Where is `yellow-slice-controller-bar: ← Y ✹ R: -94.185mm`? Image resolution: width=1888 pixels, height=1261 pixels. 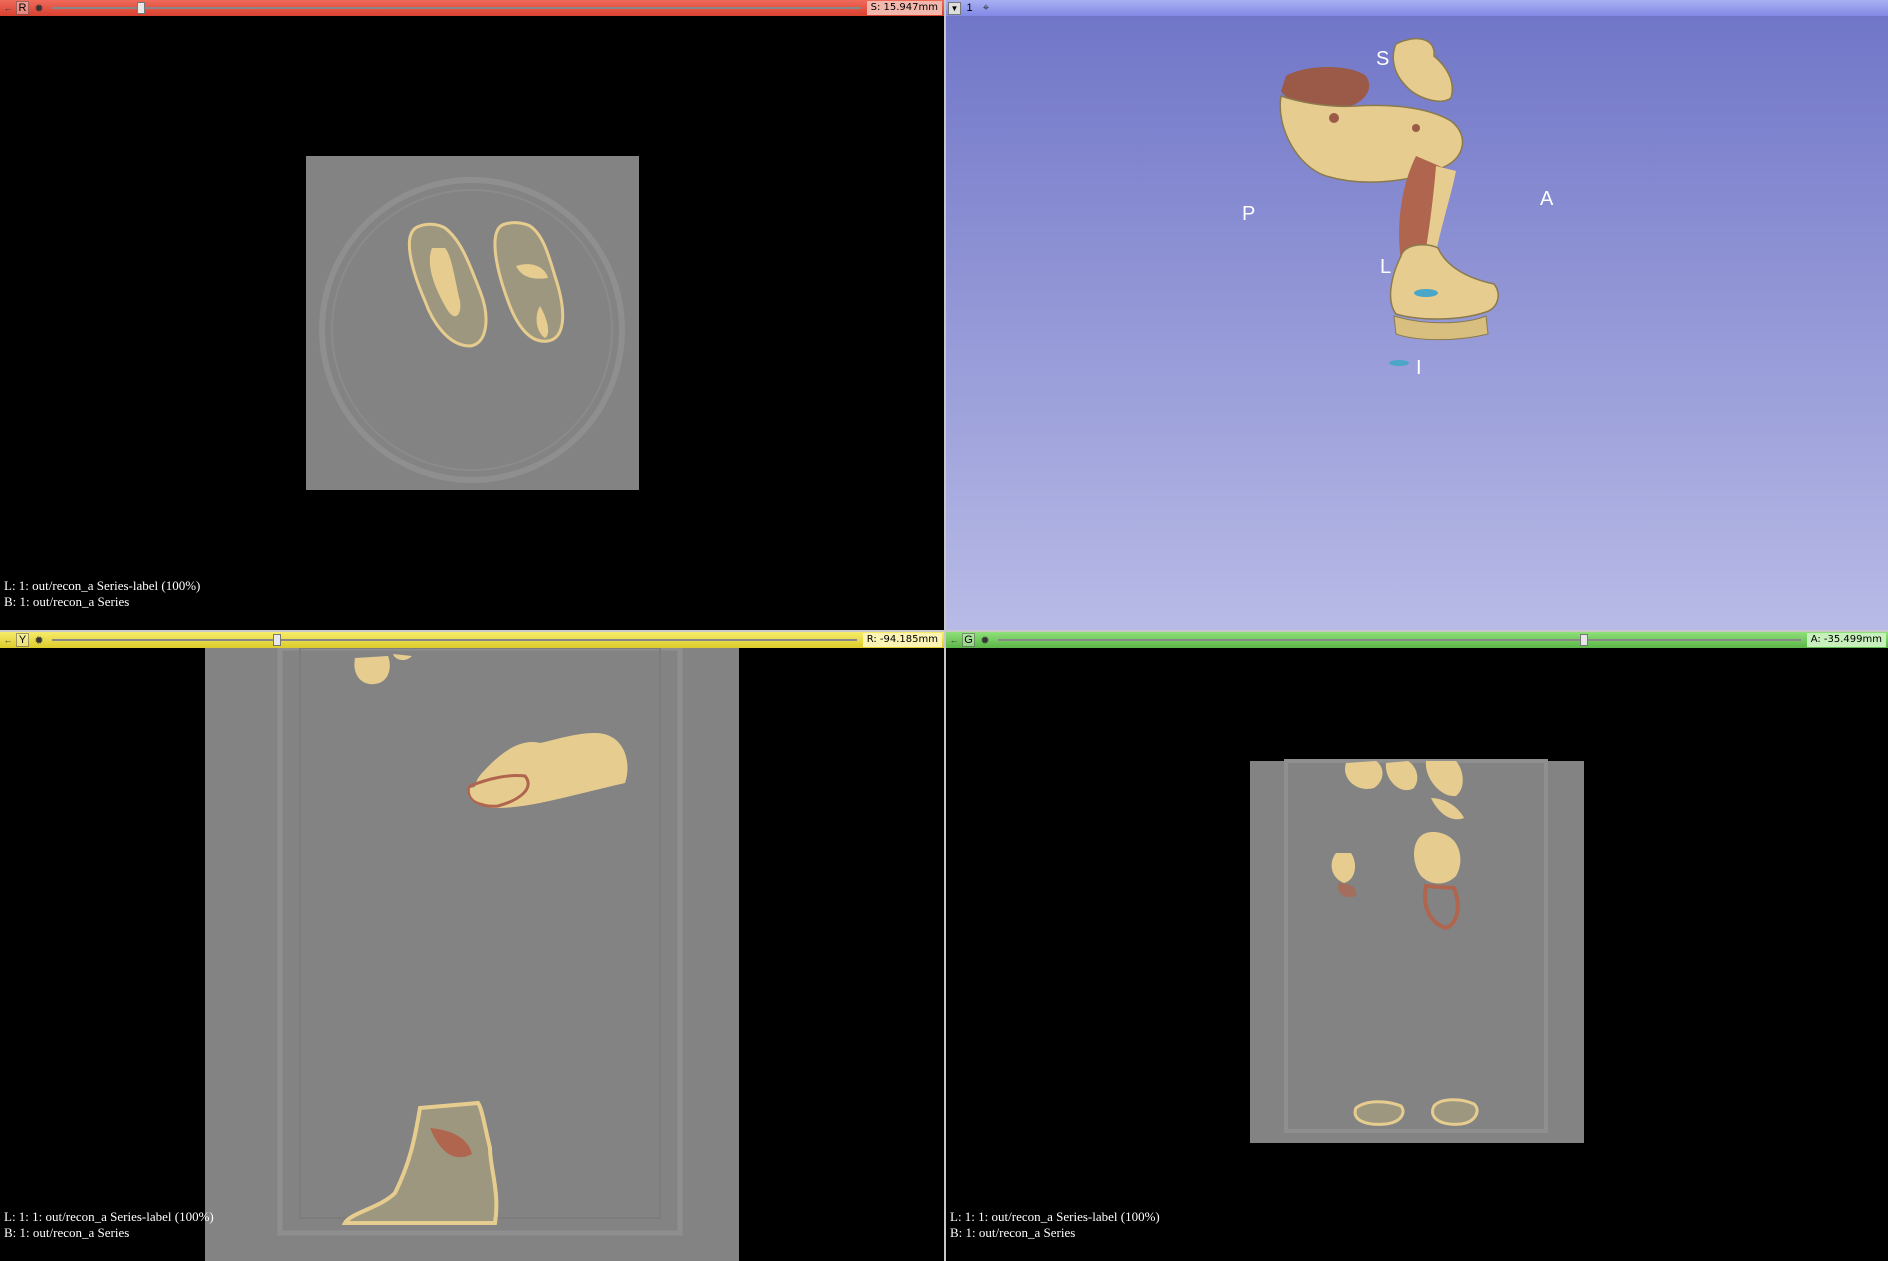 yellow-slice-controller-bar: ← Y ✹ R: -94.185mm is located at coordinates (472, 640).